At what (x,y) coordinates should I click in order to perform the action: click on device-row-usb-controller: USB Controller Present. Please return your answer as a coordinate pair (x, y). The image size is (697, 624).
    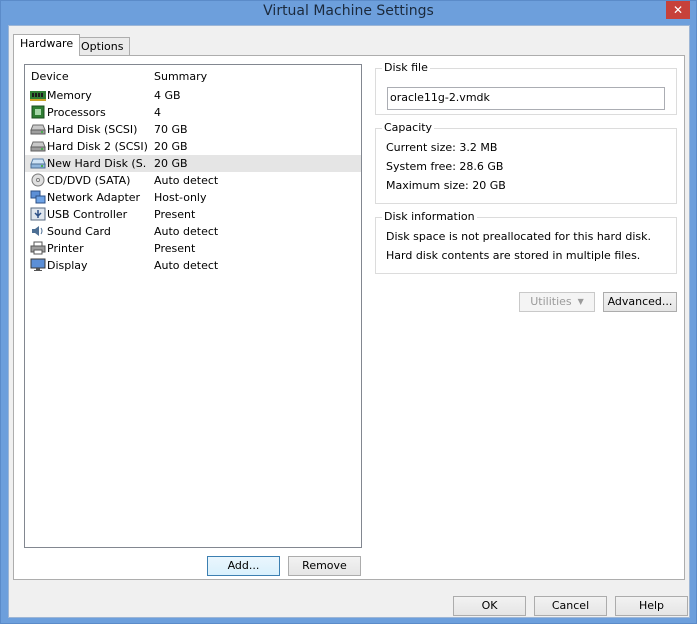
    Looking at the image, I should click on (193, 214).